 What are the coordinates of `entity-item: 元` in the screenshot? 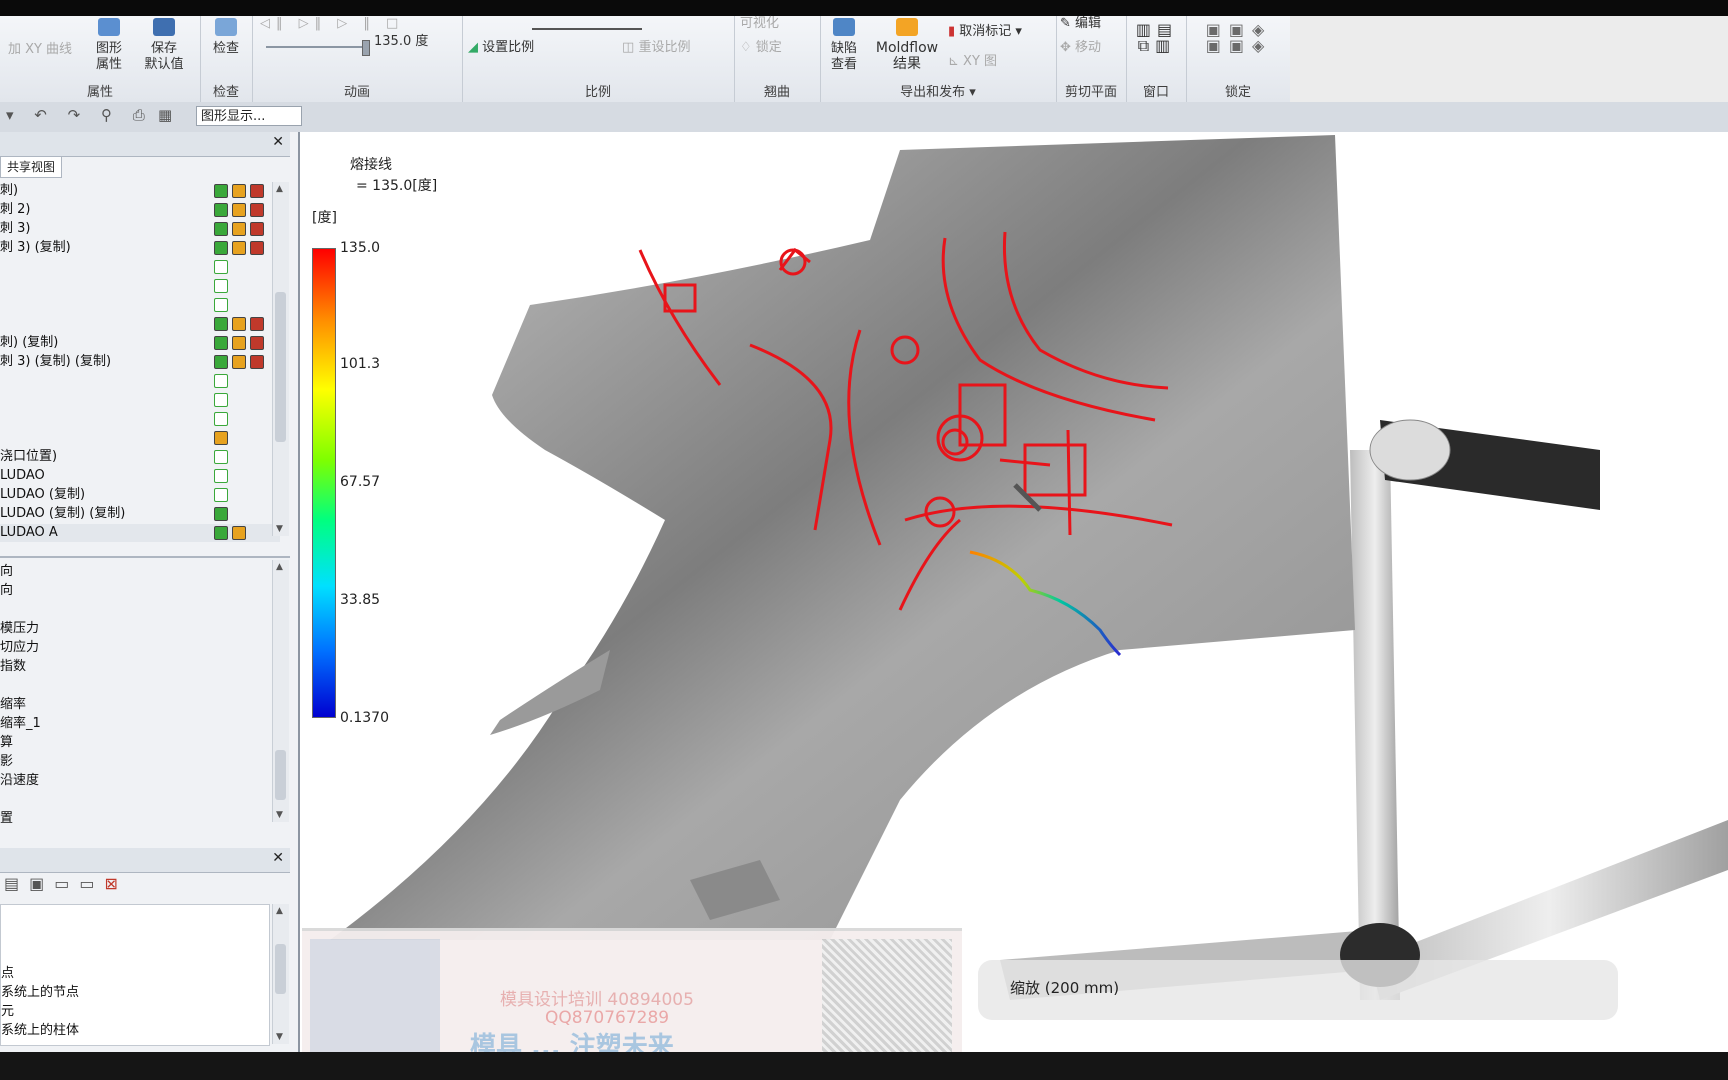 It's located at (7, 1009).